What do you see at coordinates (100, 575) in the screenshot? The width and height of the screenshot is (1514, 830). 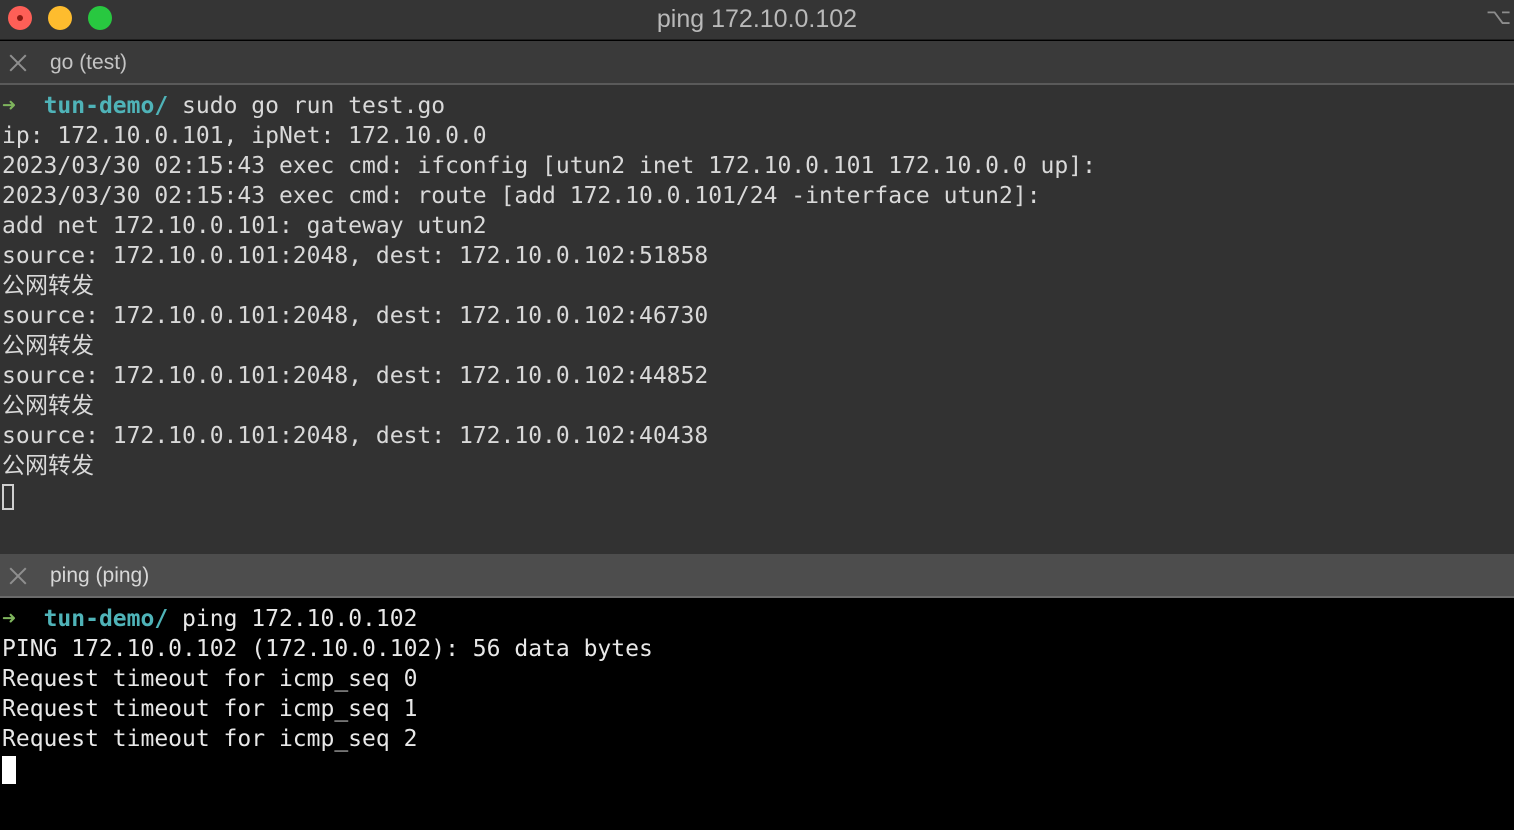 I see `bottom-pane-tab-label: ping (ping)` at bounding box center [100, 575].